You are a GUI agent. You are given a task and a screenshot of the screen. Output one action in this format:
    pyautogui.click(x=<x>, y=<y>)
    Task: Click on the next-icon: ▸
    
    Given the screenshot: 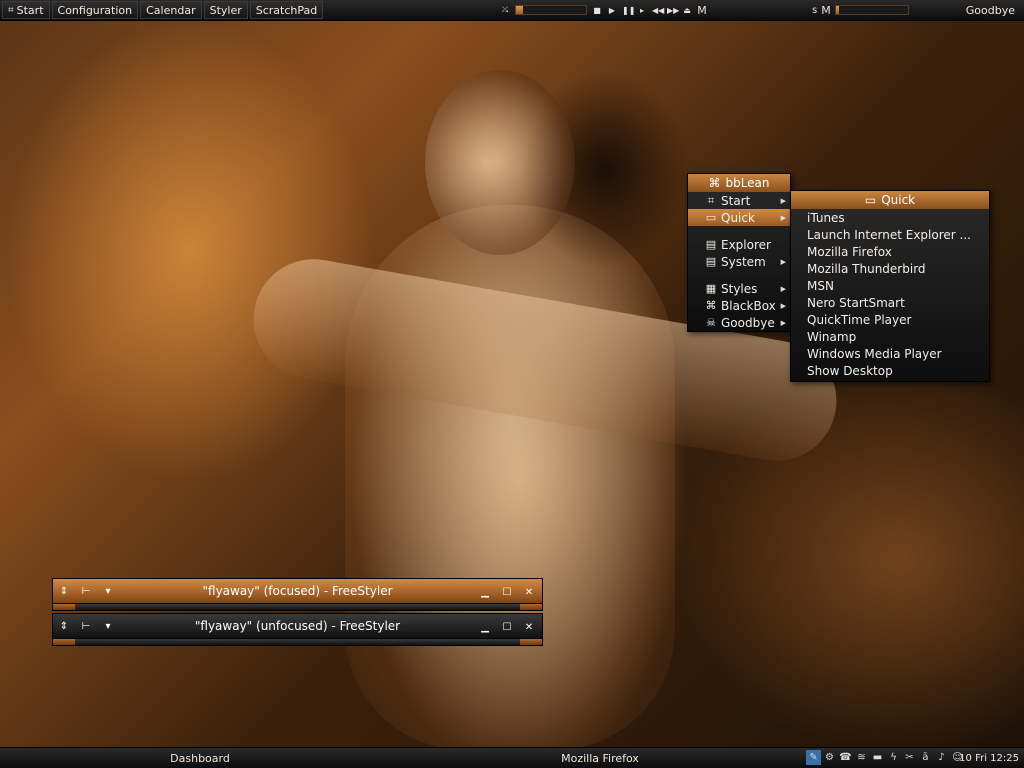 What is the action you would take?
    pyautogui.click(x=642, y=10)
    